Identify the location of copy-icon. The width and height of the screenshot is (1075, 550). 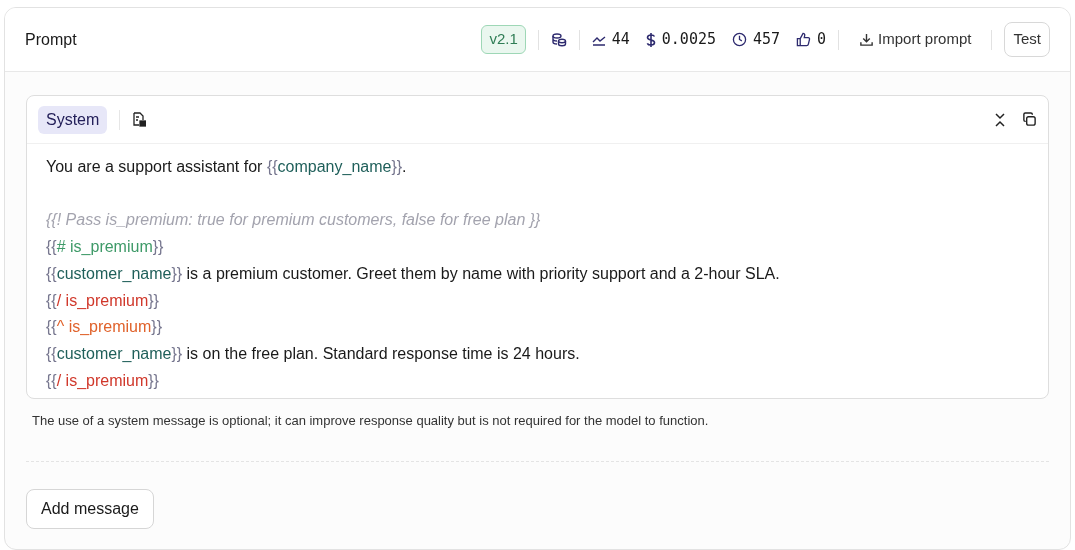
(1029, 119).